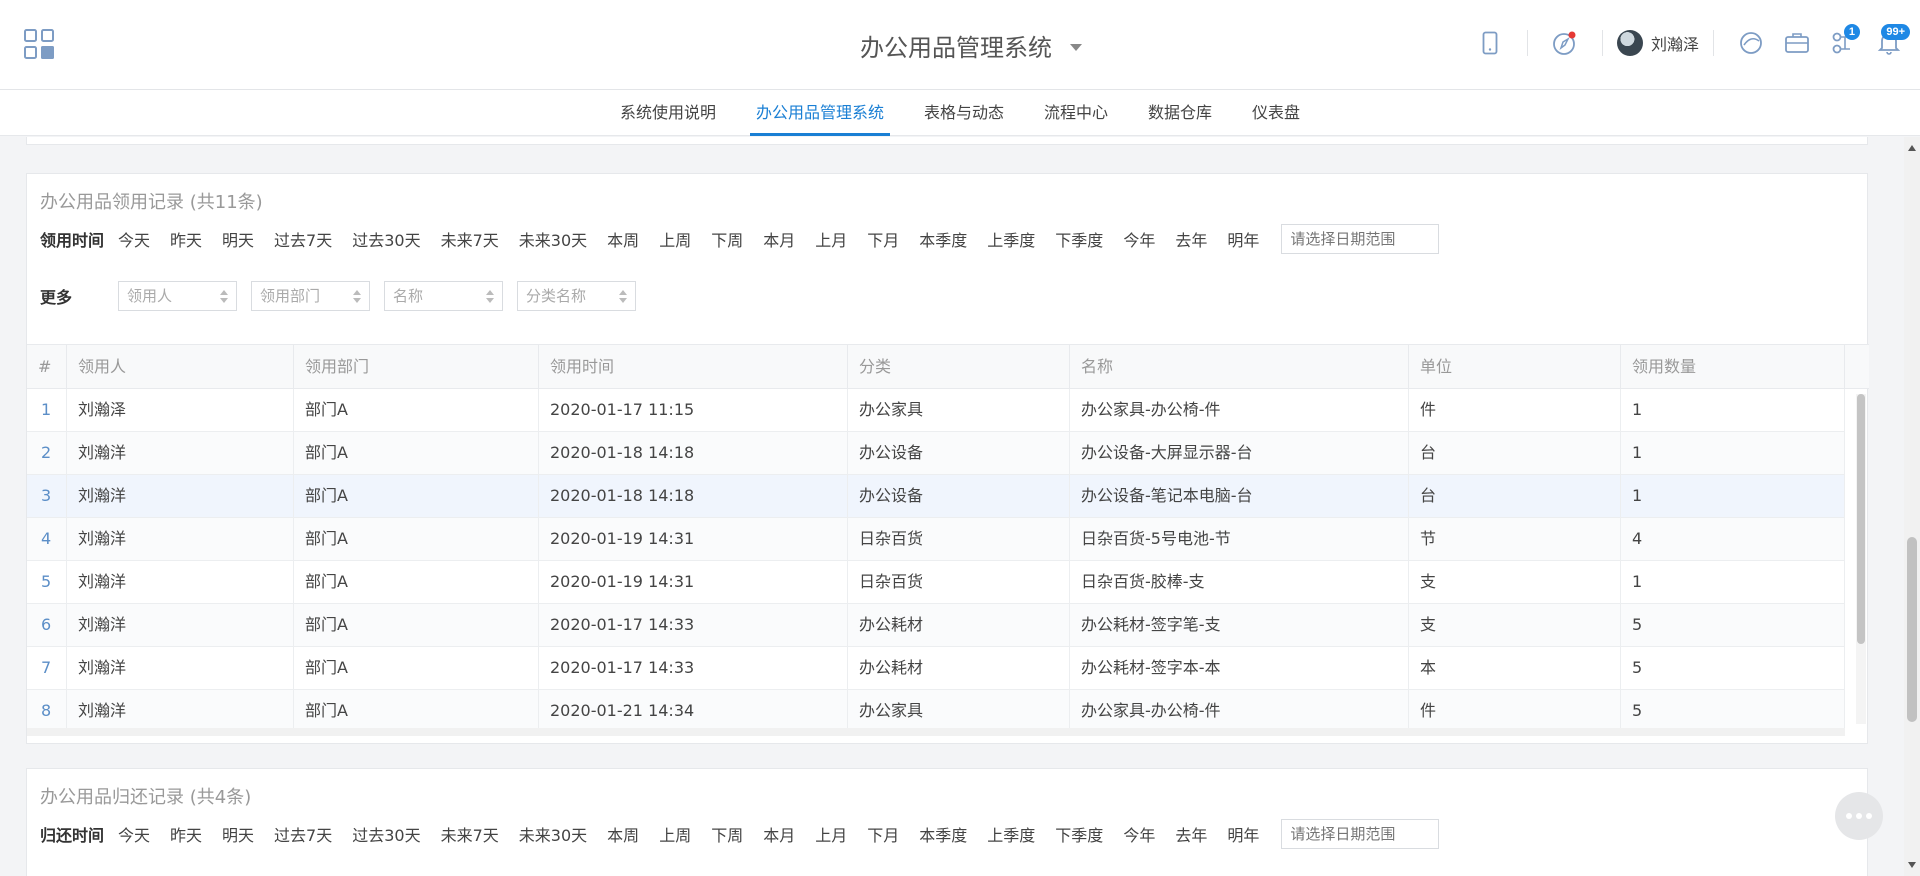 The height and width of the screenshot is (876, 1920). I want to click on more-actions-button, so click(1859, 816).